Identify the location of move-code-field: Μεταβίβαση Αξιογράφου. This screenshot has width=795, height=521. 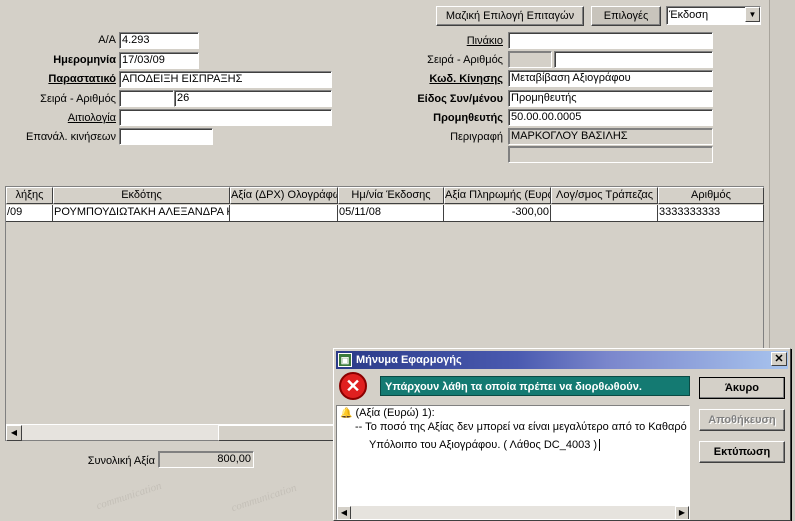
(610, 78).